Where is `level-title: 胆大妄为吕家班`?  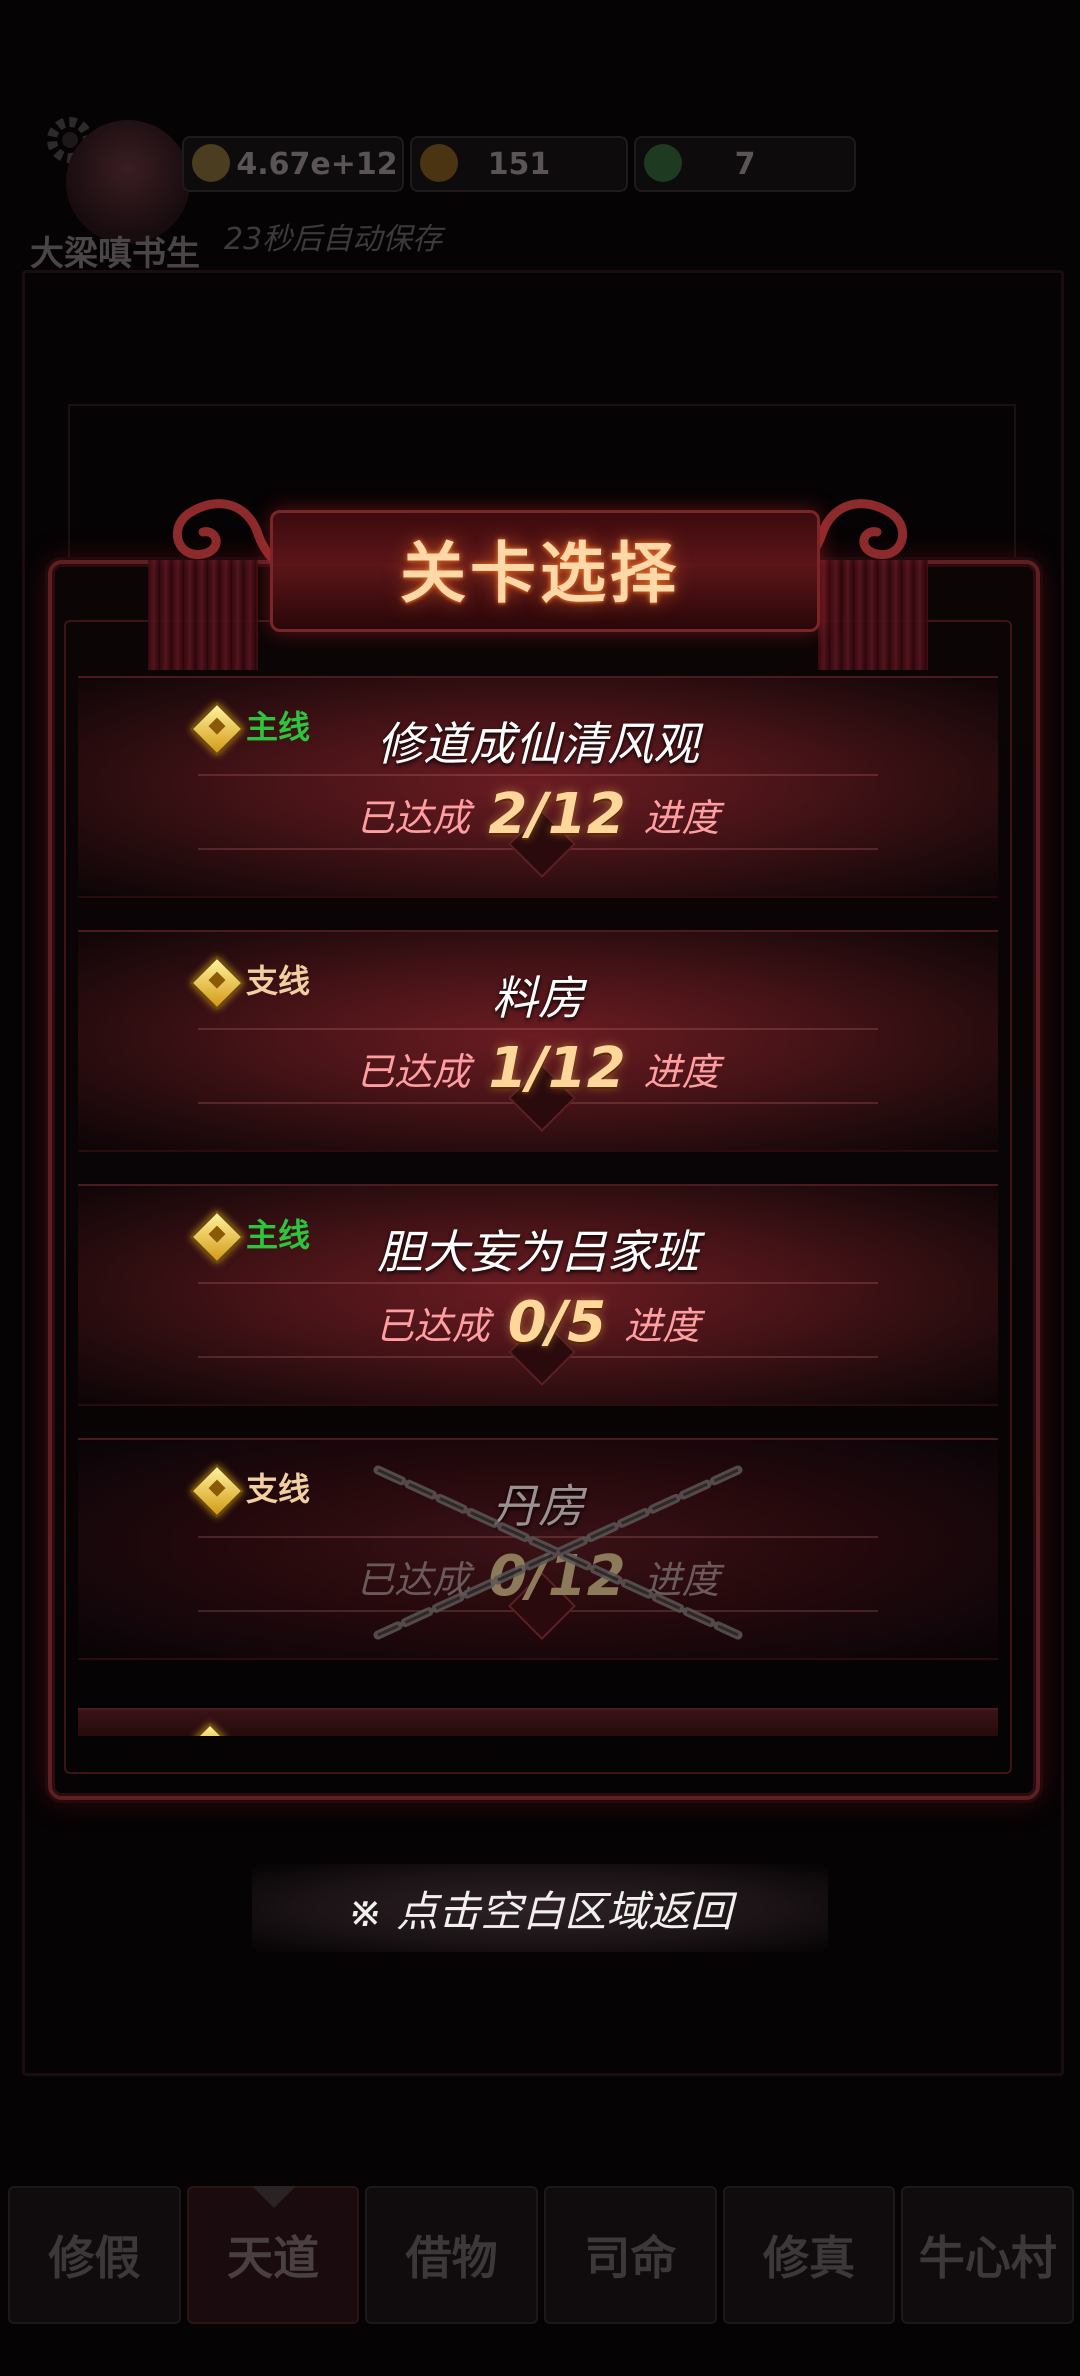
level-title: 胆大妄为吕家班 is located at coordinates (538, 1252).